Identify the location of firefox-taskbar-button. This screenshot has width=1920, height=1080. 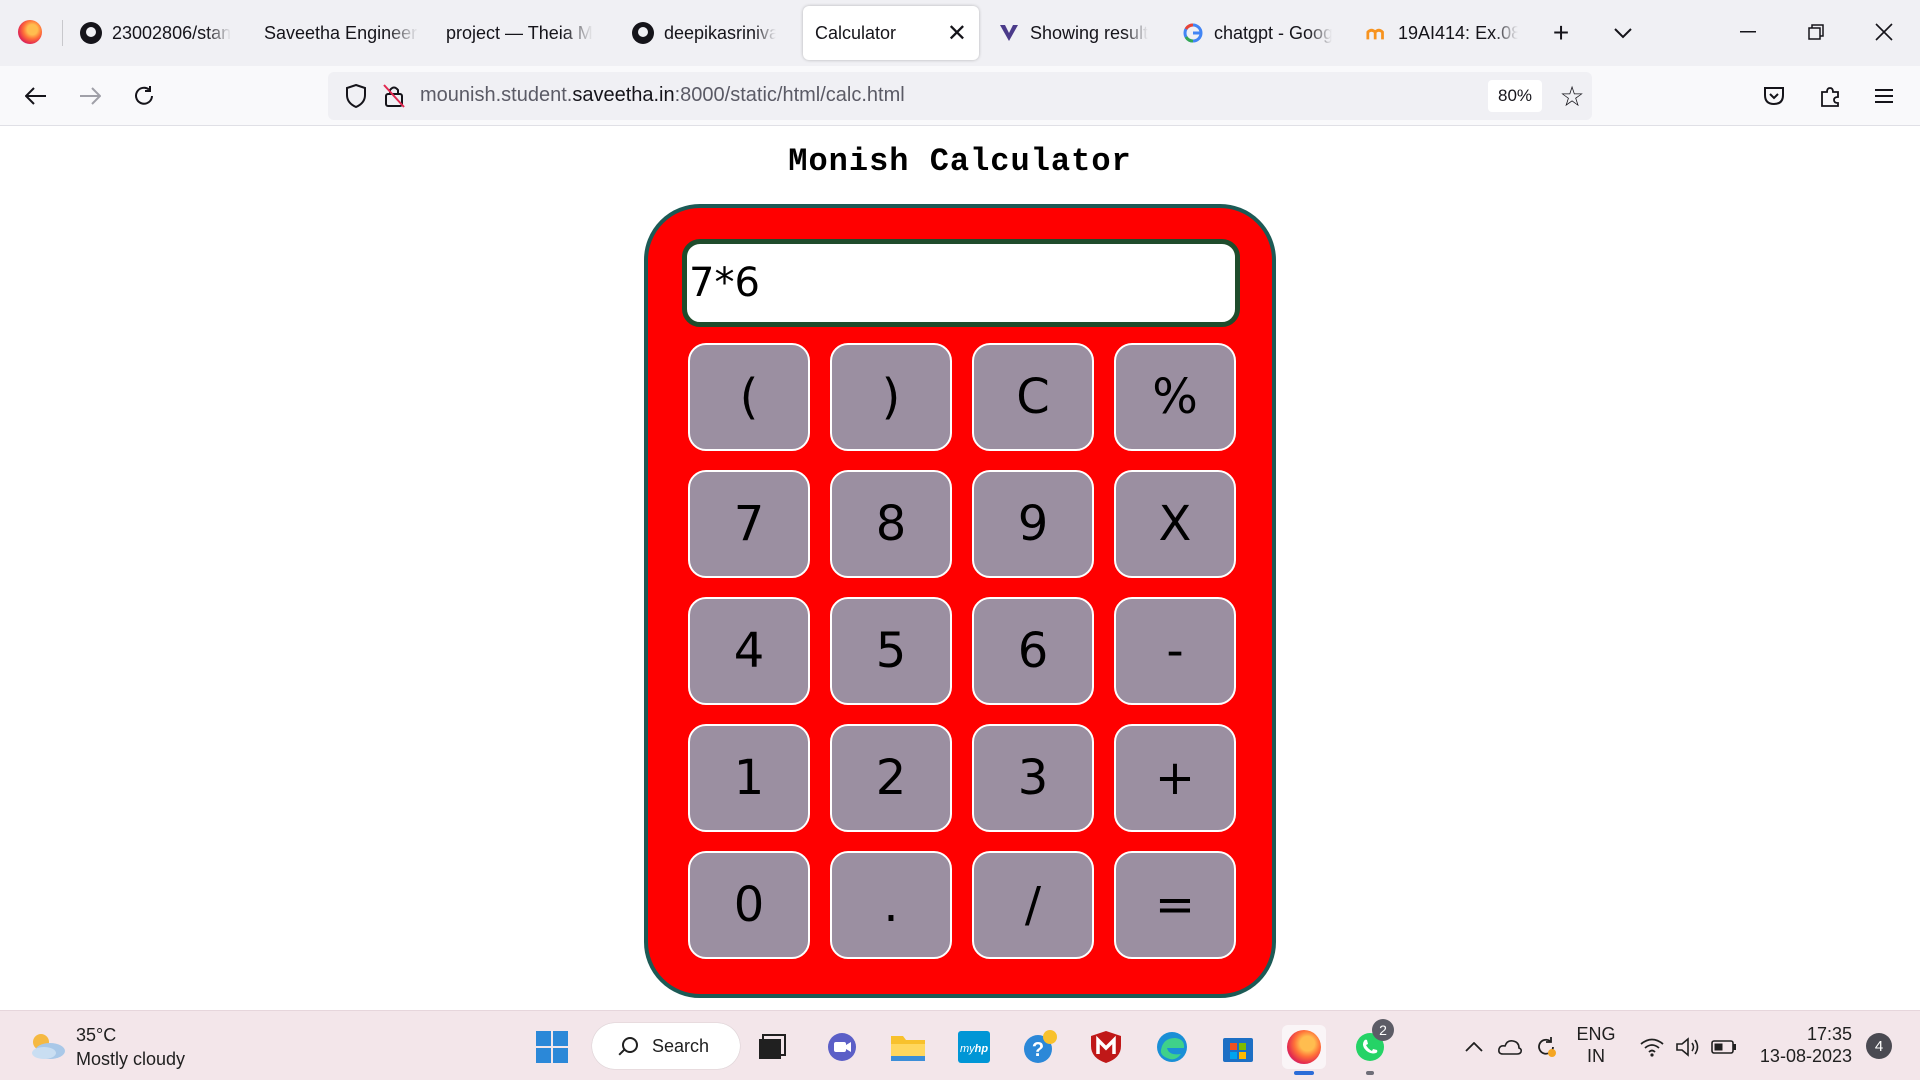
(1304, 1050).